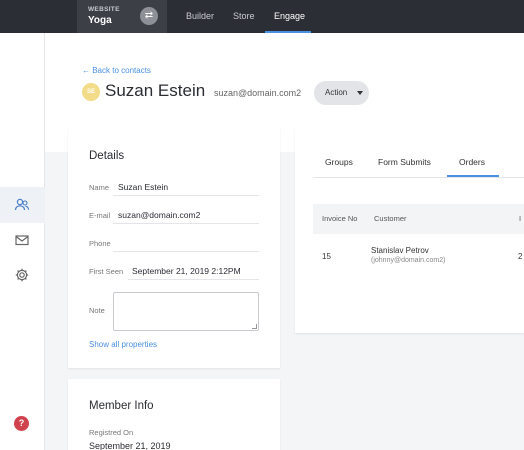 The image size is (524, 450). I want to click on details-title: Details, so click(107, 156).